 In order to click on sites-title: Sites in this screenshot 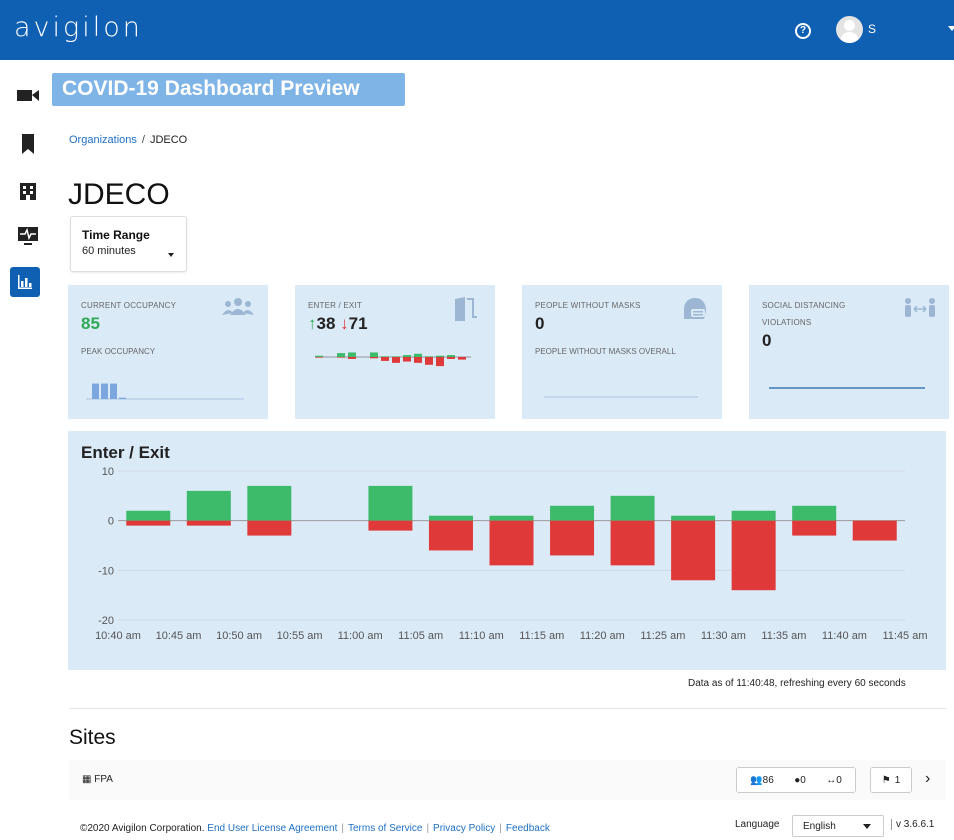, I will do `click(92, 737)`.